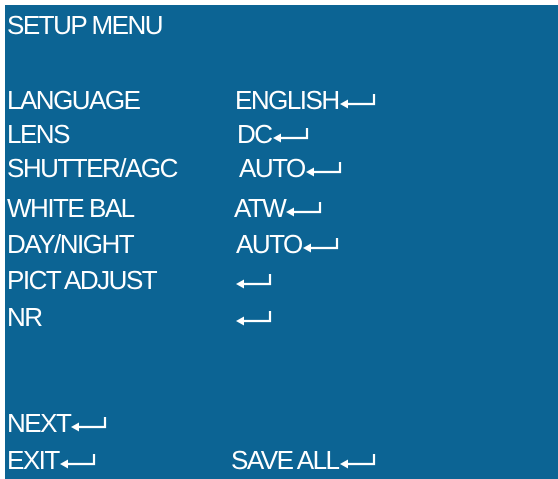  Describe the element at coordinates (278, 208) in the screenshot. I see `menu-item-white-bal-value: ATW` at that location.